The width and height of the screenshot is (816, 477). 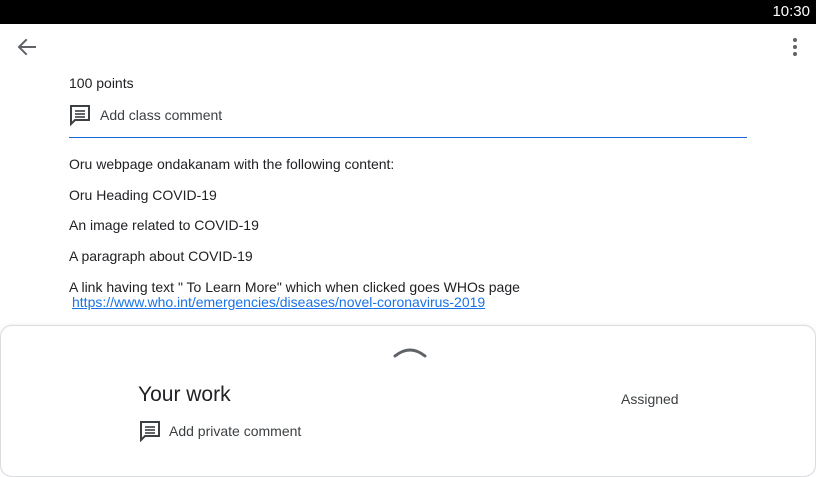 I want to click on description-line: An image related to COVID-19, so click(x=164, y=225).